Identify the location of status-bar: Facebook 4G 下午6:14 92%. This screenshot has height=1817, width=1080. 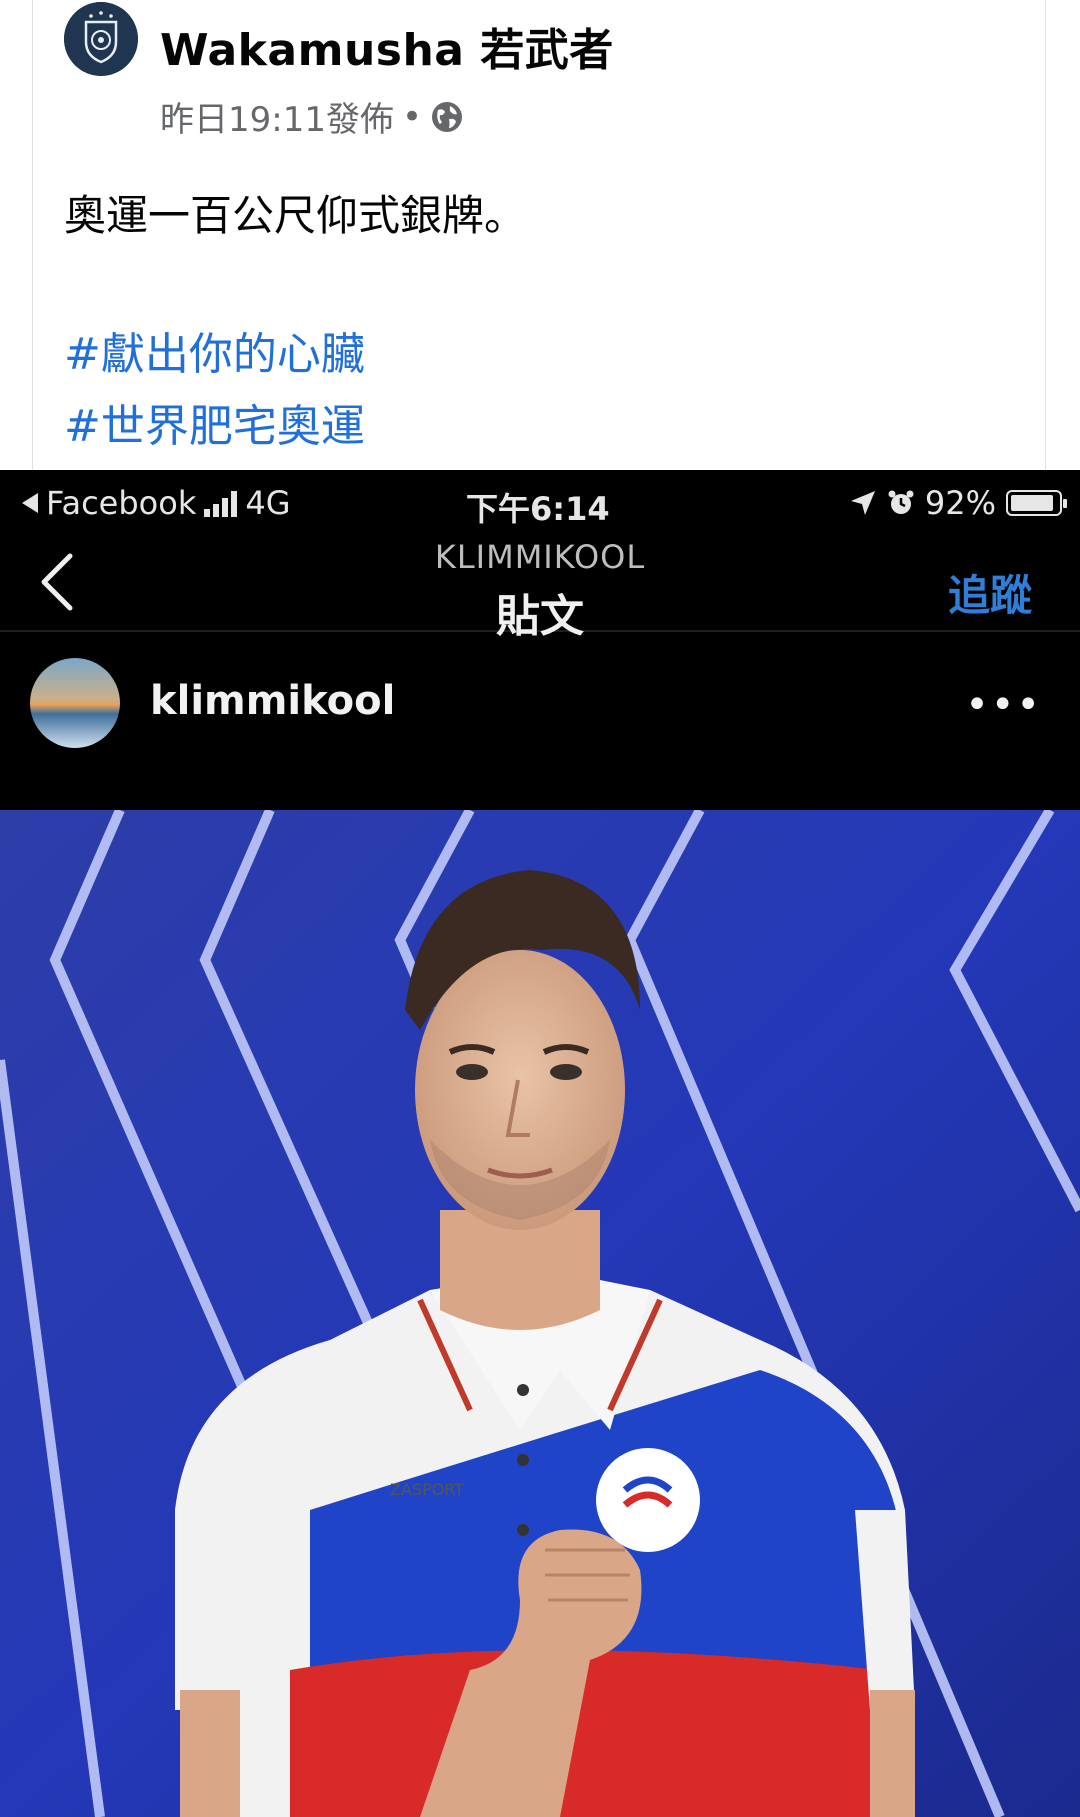
(540, 500).